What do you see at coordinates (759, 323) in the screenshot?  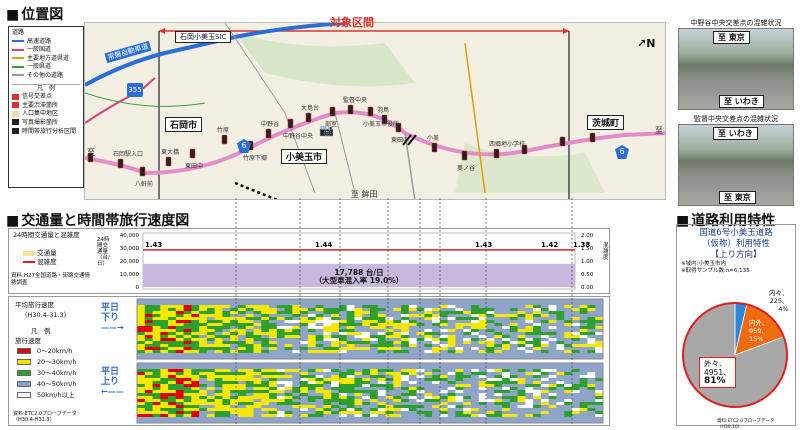 I see `inout-name: 内外、` at bounding box center [759, 323].